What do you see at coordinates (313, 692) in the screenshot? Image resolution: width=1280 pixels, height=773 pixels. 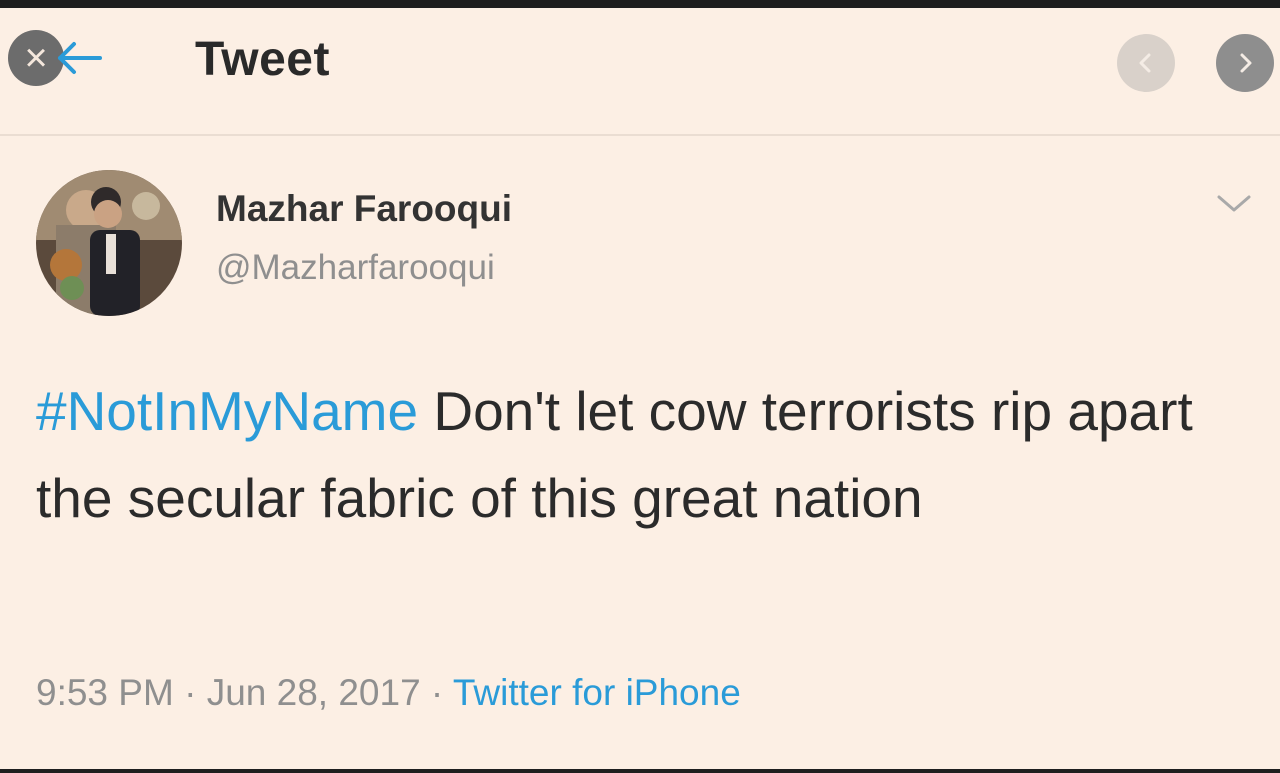 I see `tweet-date: Jun 28, 2017` at bounding box center [313, 692].